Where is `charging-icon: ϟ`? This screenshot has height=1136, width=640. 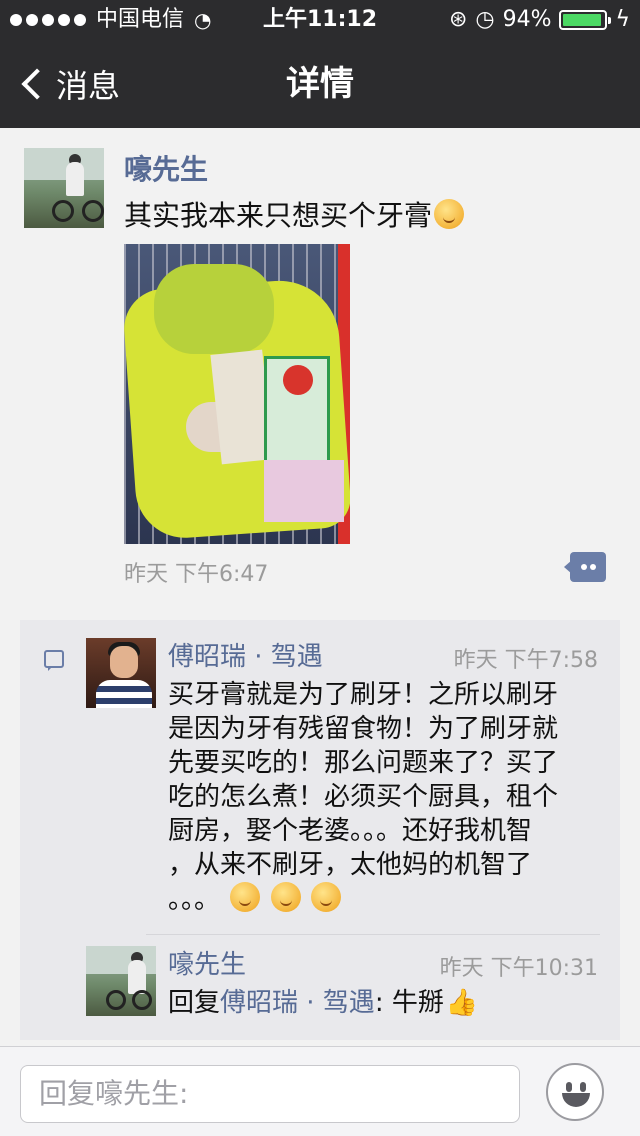
charging-icon: ϟ is located at coordinates (622, 19).